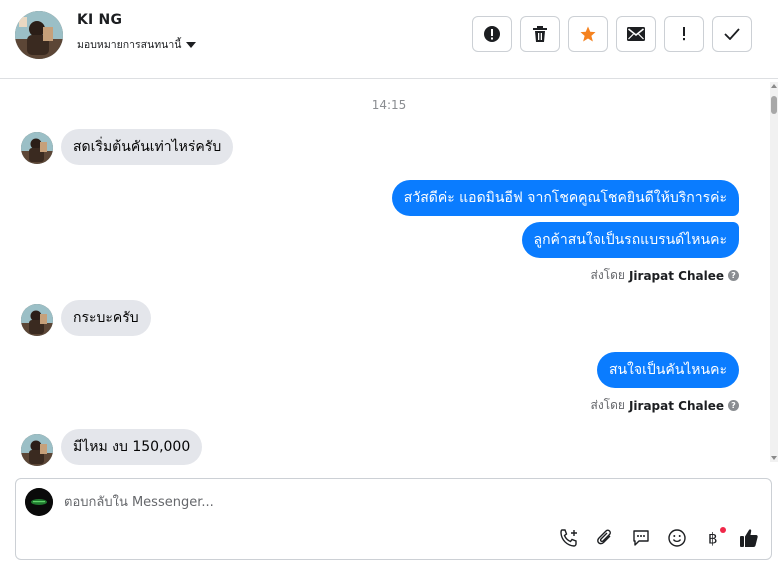 This screenshot has height=567, width=778. Describe the element at coordinates (39, 502) in the screenshot. I see `page-avatar` at that location.